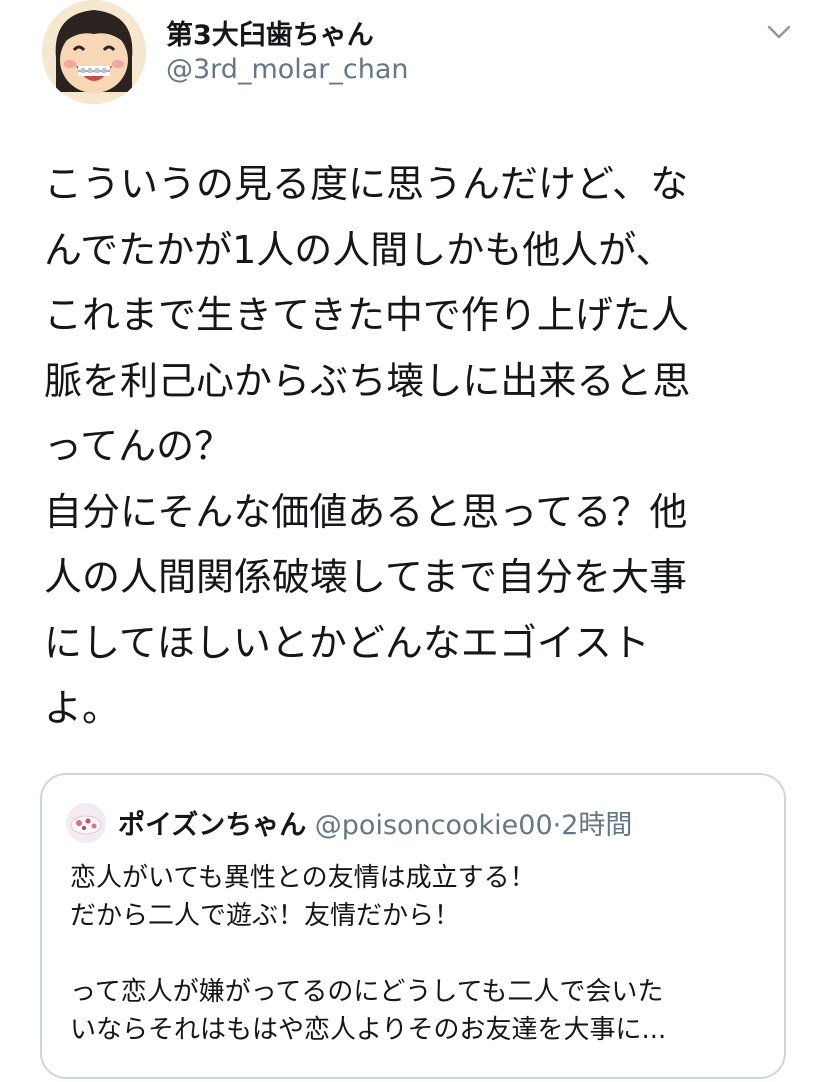 This screenshot has width=828, height=1082. I want to click on quoted-tweet-header: ポイズンちゃん @poisoncookie00·2時間, so click(375, 822).